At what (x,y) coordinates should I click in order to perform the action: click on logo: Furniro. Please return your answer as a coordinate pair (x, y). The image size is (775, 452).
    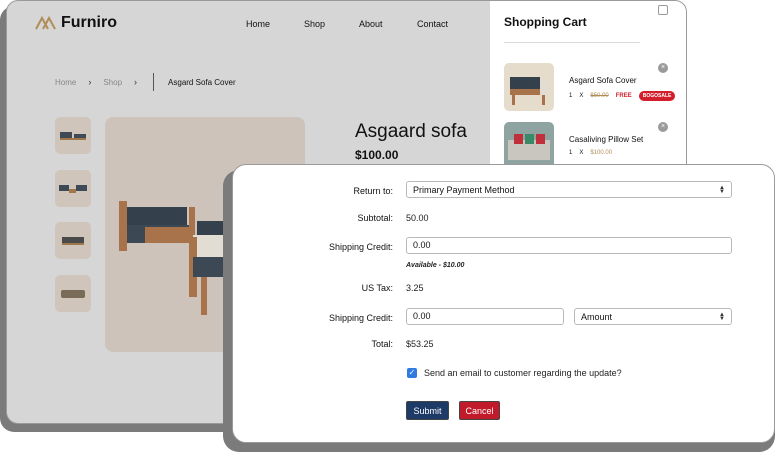
    Looking at the image, I should click on (76, 23).